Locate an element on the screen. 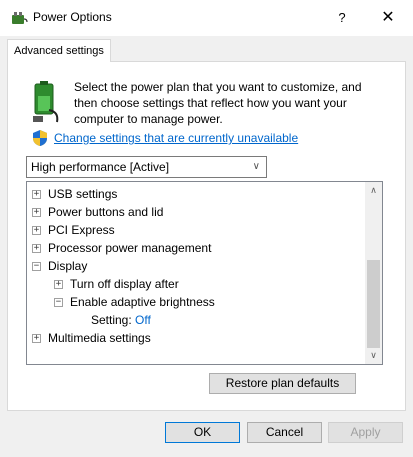 This screenshot has height=457, width=413. tree-item-label: Power buttons and lid is located at coordinates (106, 212).